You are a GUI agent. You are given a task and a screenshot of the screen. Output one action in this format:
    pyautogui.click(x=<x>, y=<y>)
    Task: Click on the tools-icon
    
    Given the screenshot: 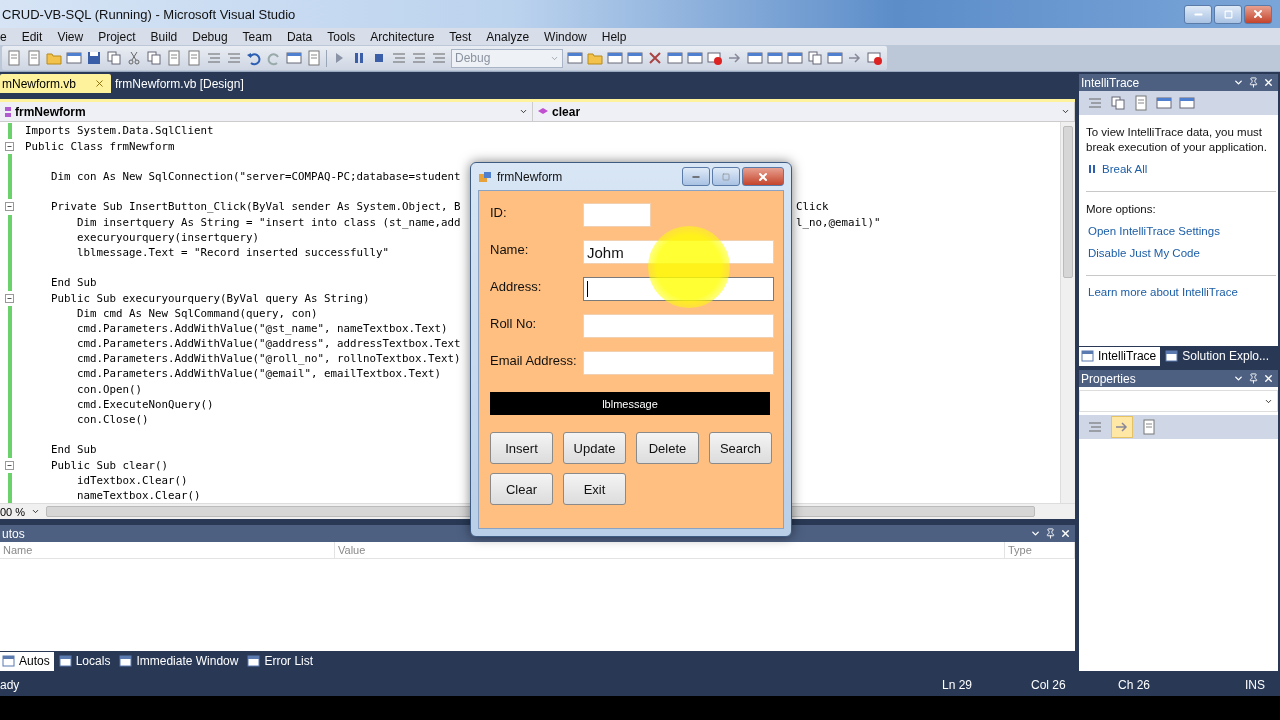 What is the action you would take?
    pyautogui.click(x=655, y=58)
    